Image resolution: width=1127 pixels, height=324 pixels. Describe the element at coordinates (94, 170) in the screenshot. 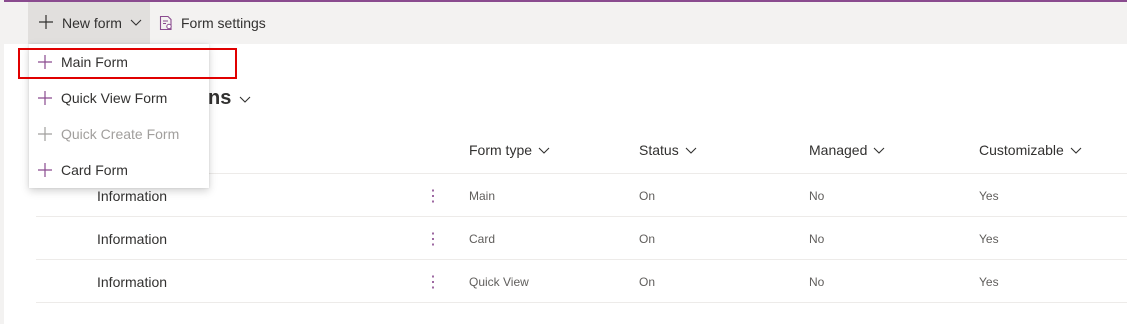

I see `menu-item-label: Card Form` at that location.